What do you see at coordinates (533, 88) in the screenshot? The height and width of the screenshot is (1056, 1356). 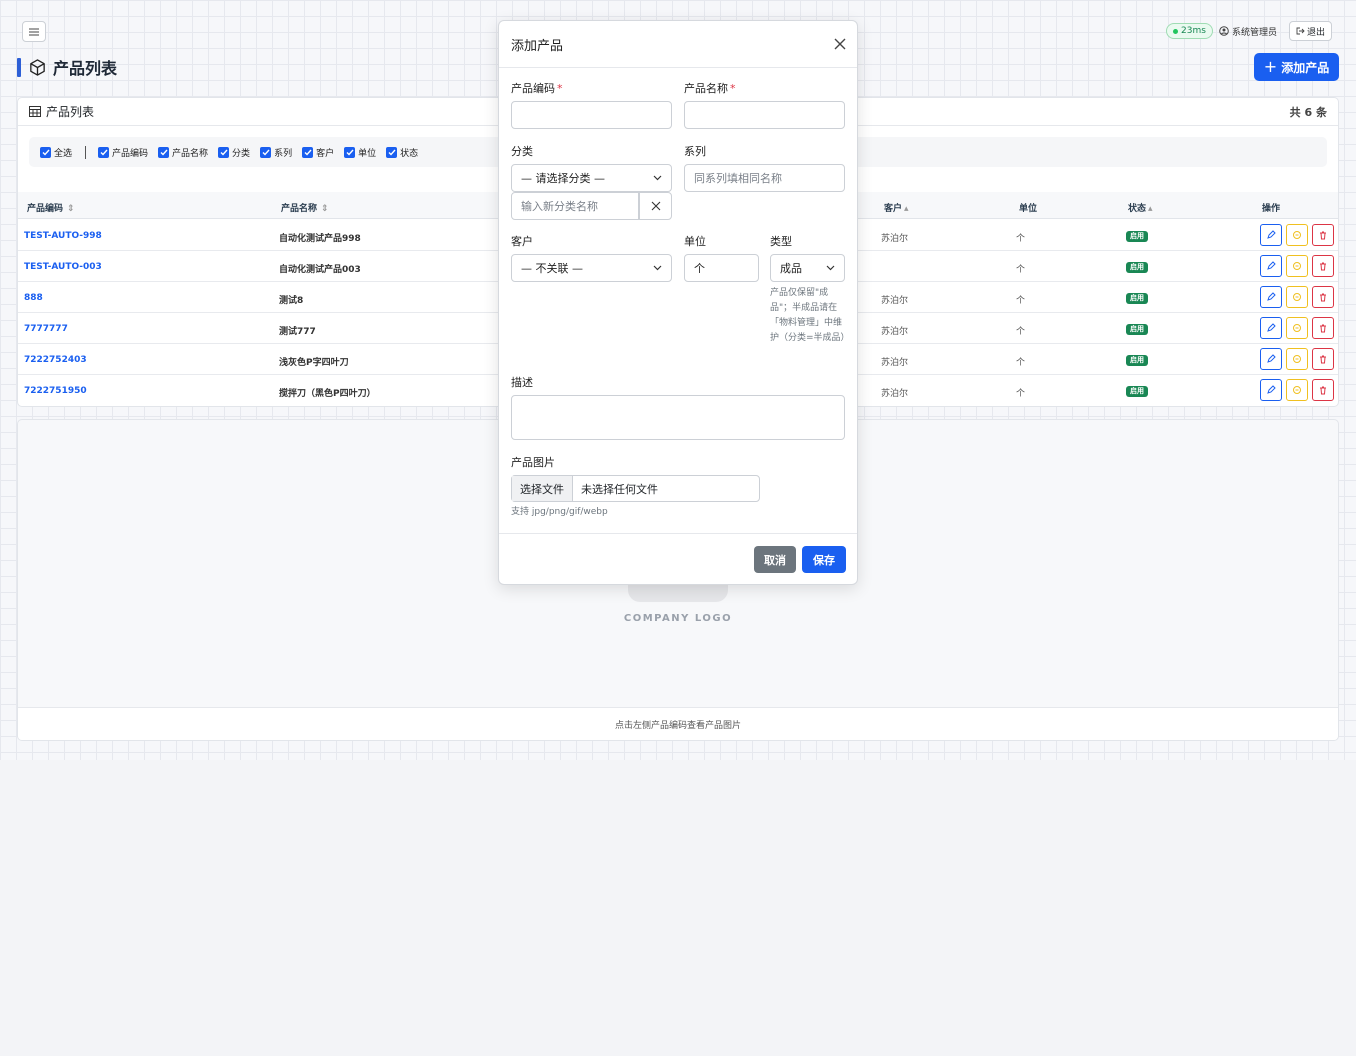 I see `code-label-text: 产品编码` at bounding box center [533, 88].